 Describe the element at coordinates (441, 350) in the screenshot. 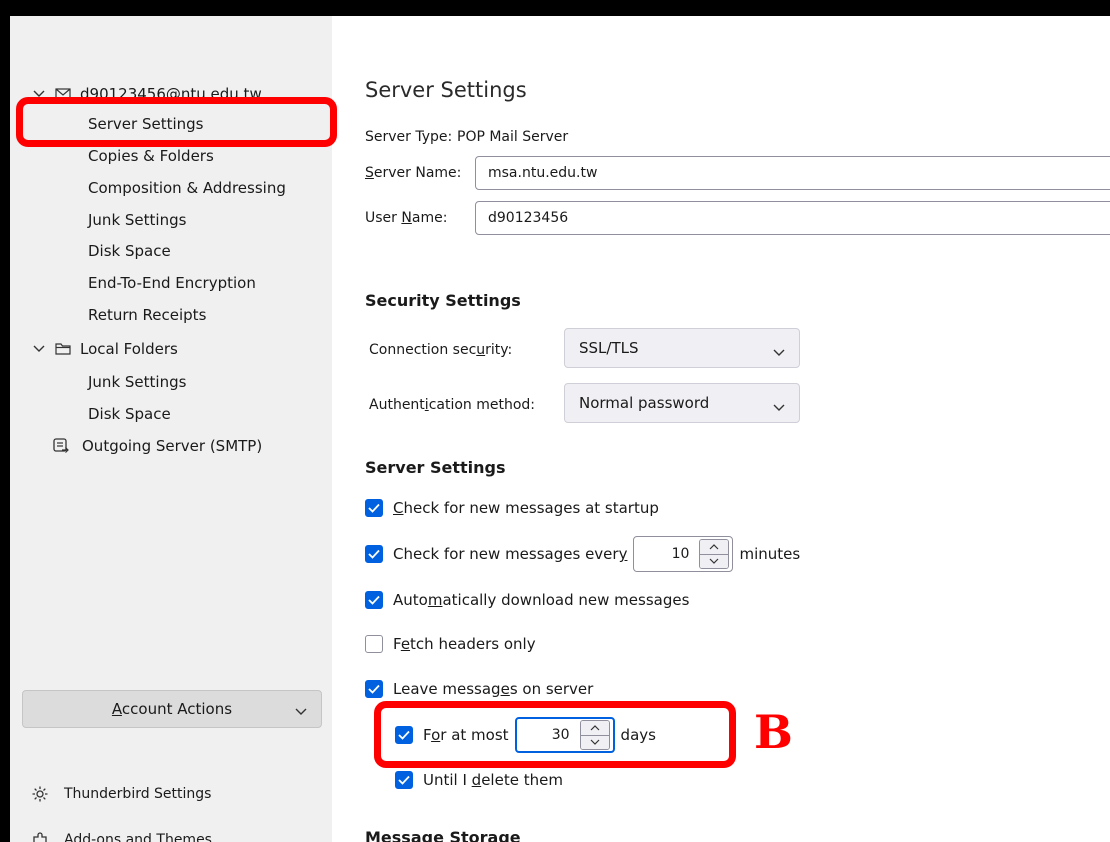

I see `connection-security-label: Connection security:` at that location.